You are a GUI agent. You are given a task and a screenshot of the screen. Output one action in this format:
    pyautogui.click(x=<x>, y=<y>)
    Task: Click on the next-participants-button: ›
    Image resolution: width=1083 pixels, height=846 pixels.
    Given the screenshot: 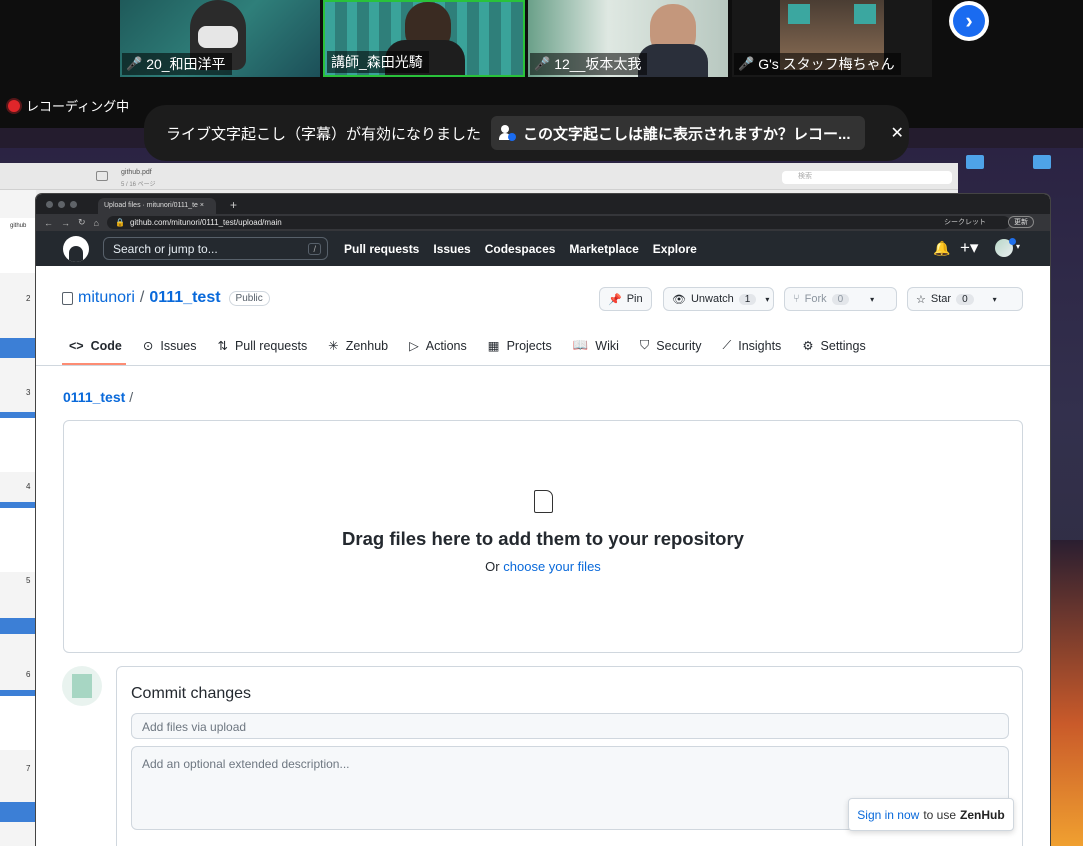 What is the action you would take?
    pyautogui.click(x=969, y=21)
    